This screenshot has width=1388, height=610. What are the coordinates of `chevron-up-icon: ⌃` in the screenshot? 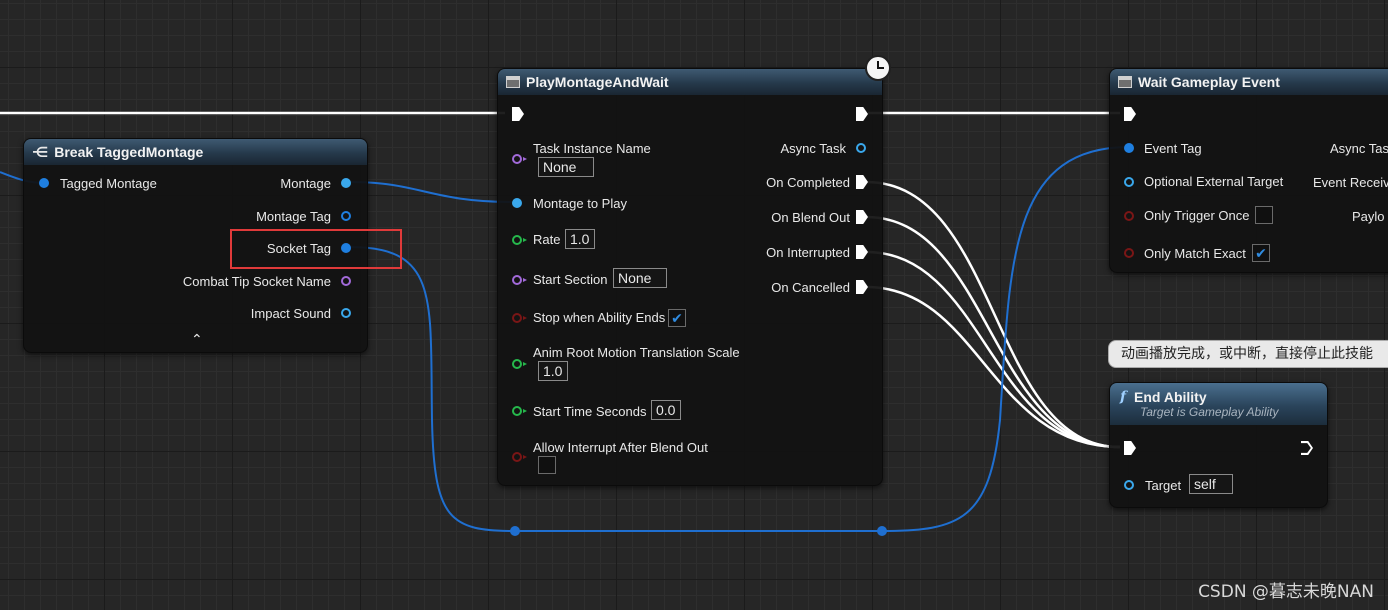 It's located at (197, 339).